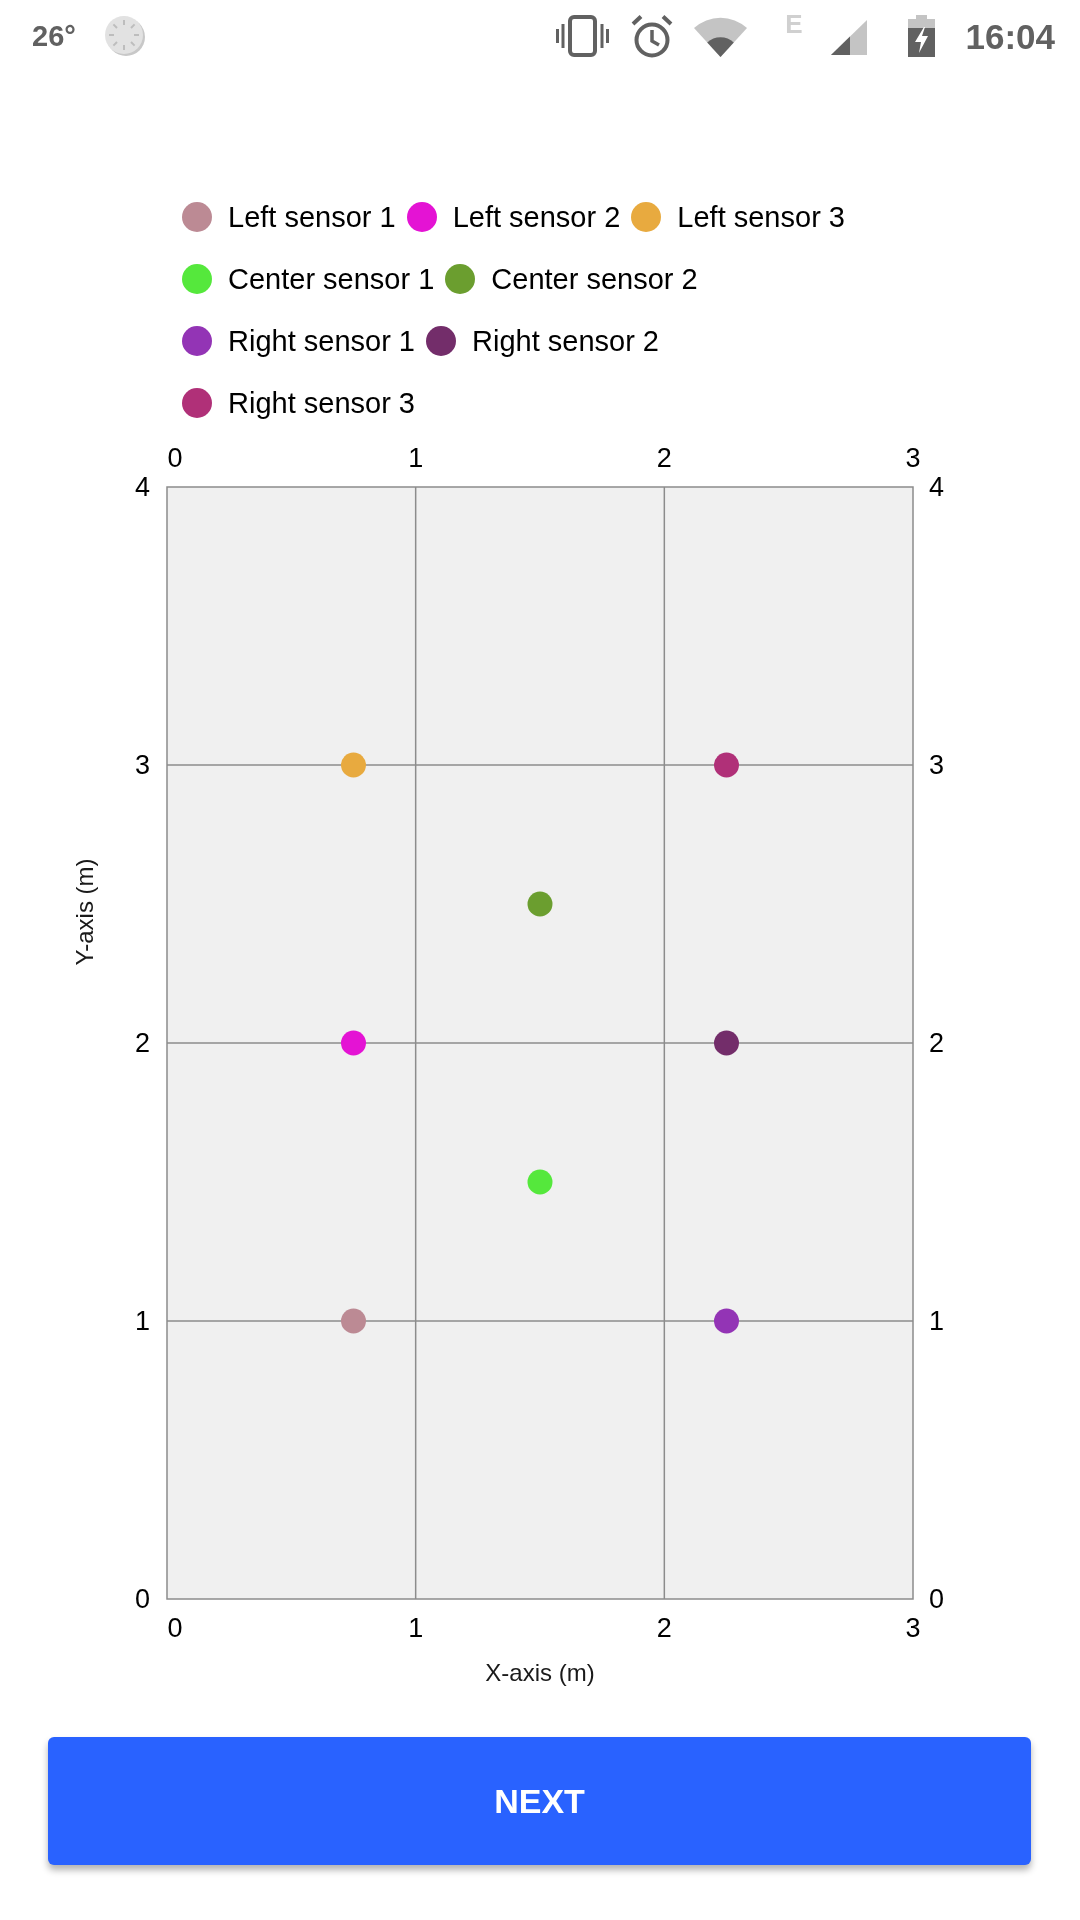 The height and width of the screenshot is (1920, 1080). I want to click on vibrate-icon, so click(583, 36).